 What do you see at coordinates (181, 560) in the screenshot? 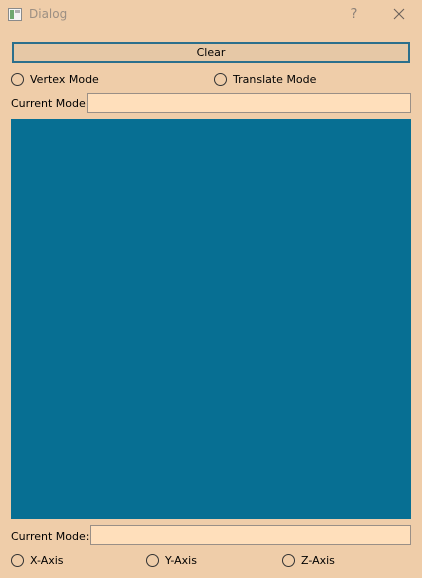
I see `y-axis-label: Y-Axis` at bounding box center [181, 560].